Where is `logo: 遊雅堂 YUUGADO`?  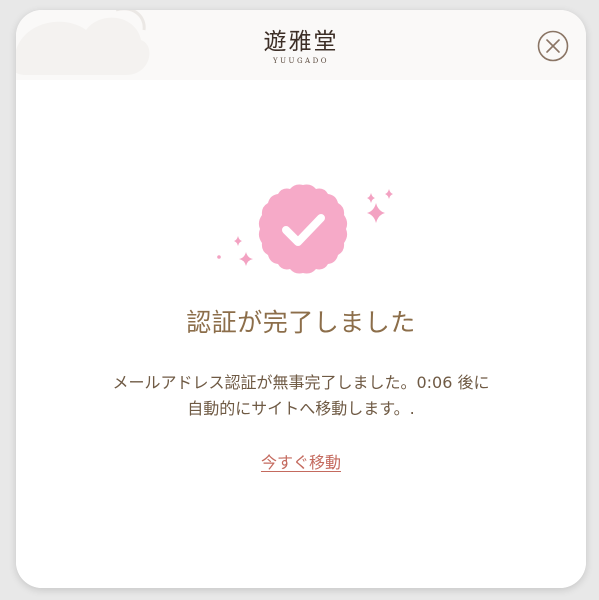
logo: 遊雅堂 YUUGADO is located at coordinates (301, 46).